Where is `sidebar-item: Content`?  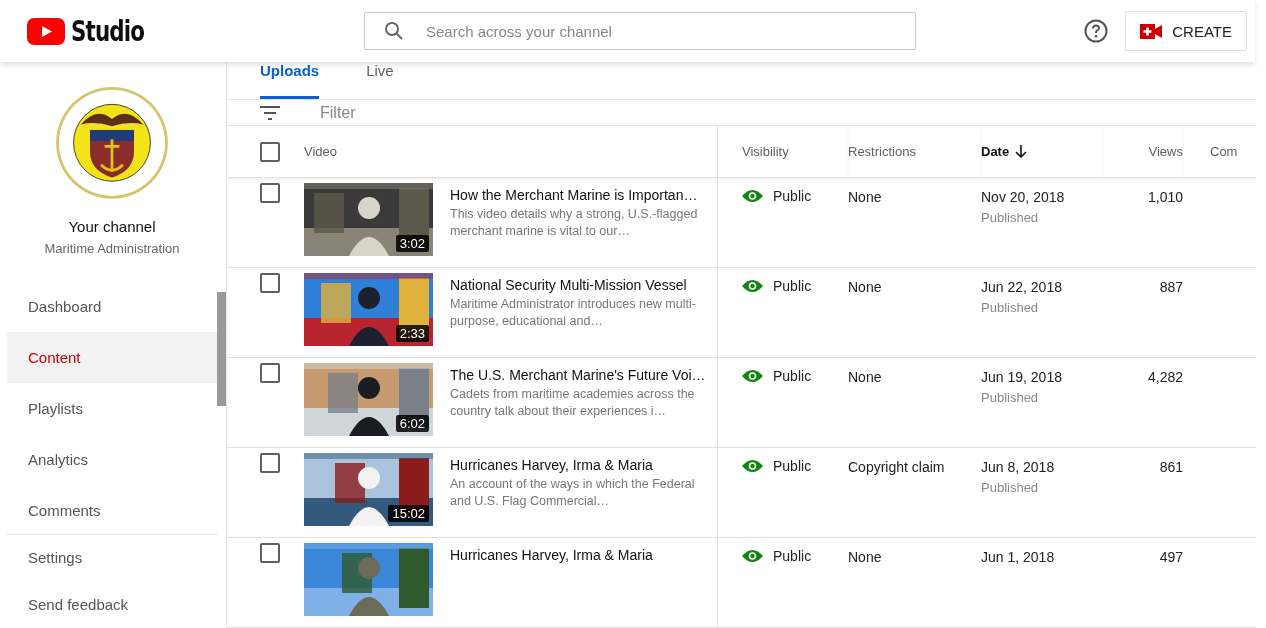 sidebar-item: Content is located at coordinates (112, 357).